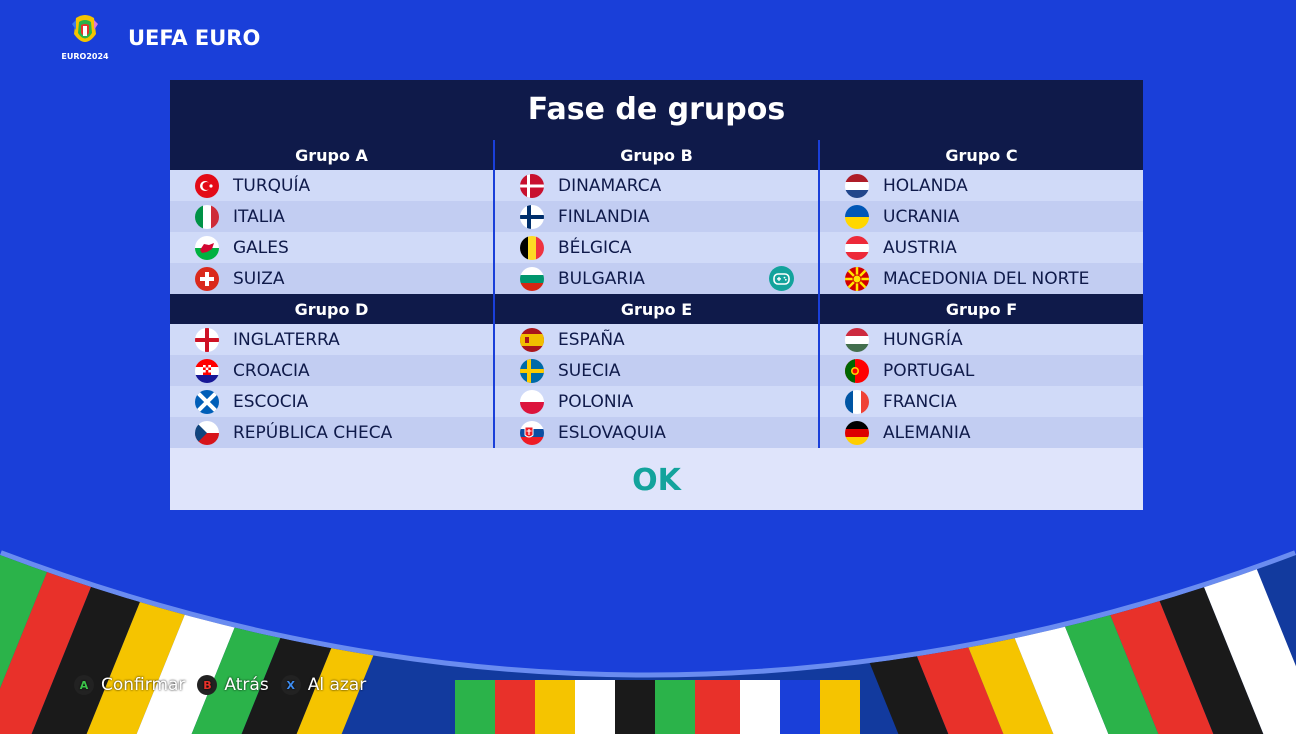 The width and height of the screenshot is (1296, 734). What do you see at coordinates (207, 185) in the screenshot?
I see `turkey-flag-icon` at bounding box center [207, 185].